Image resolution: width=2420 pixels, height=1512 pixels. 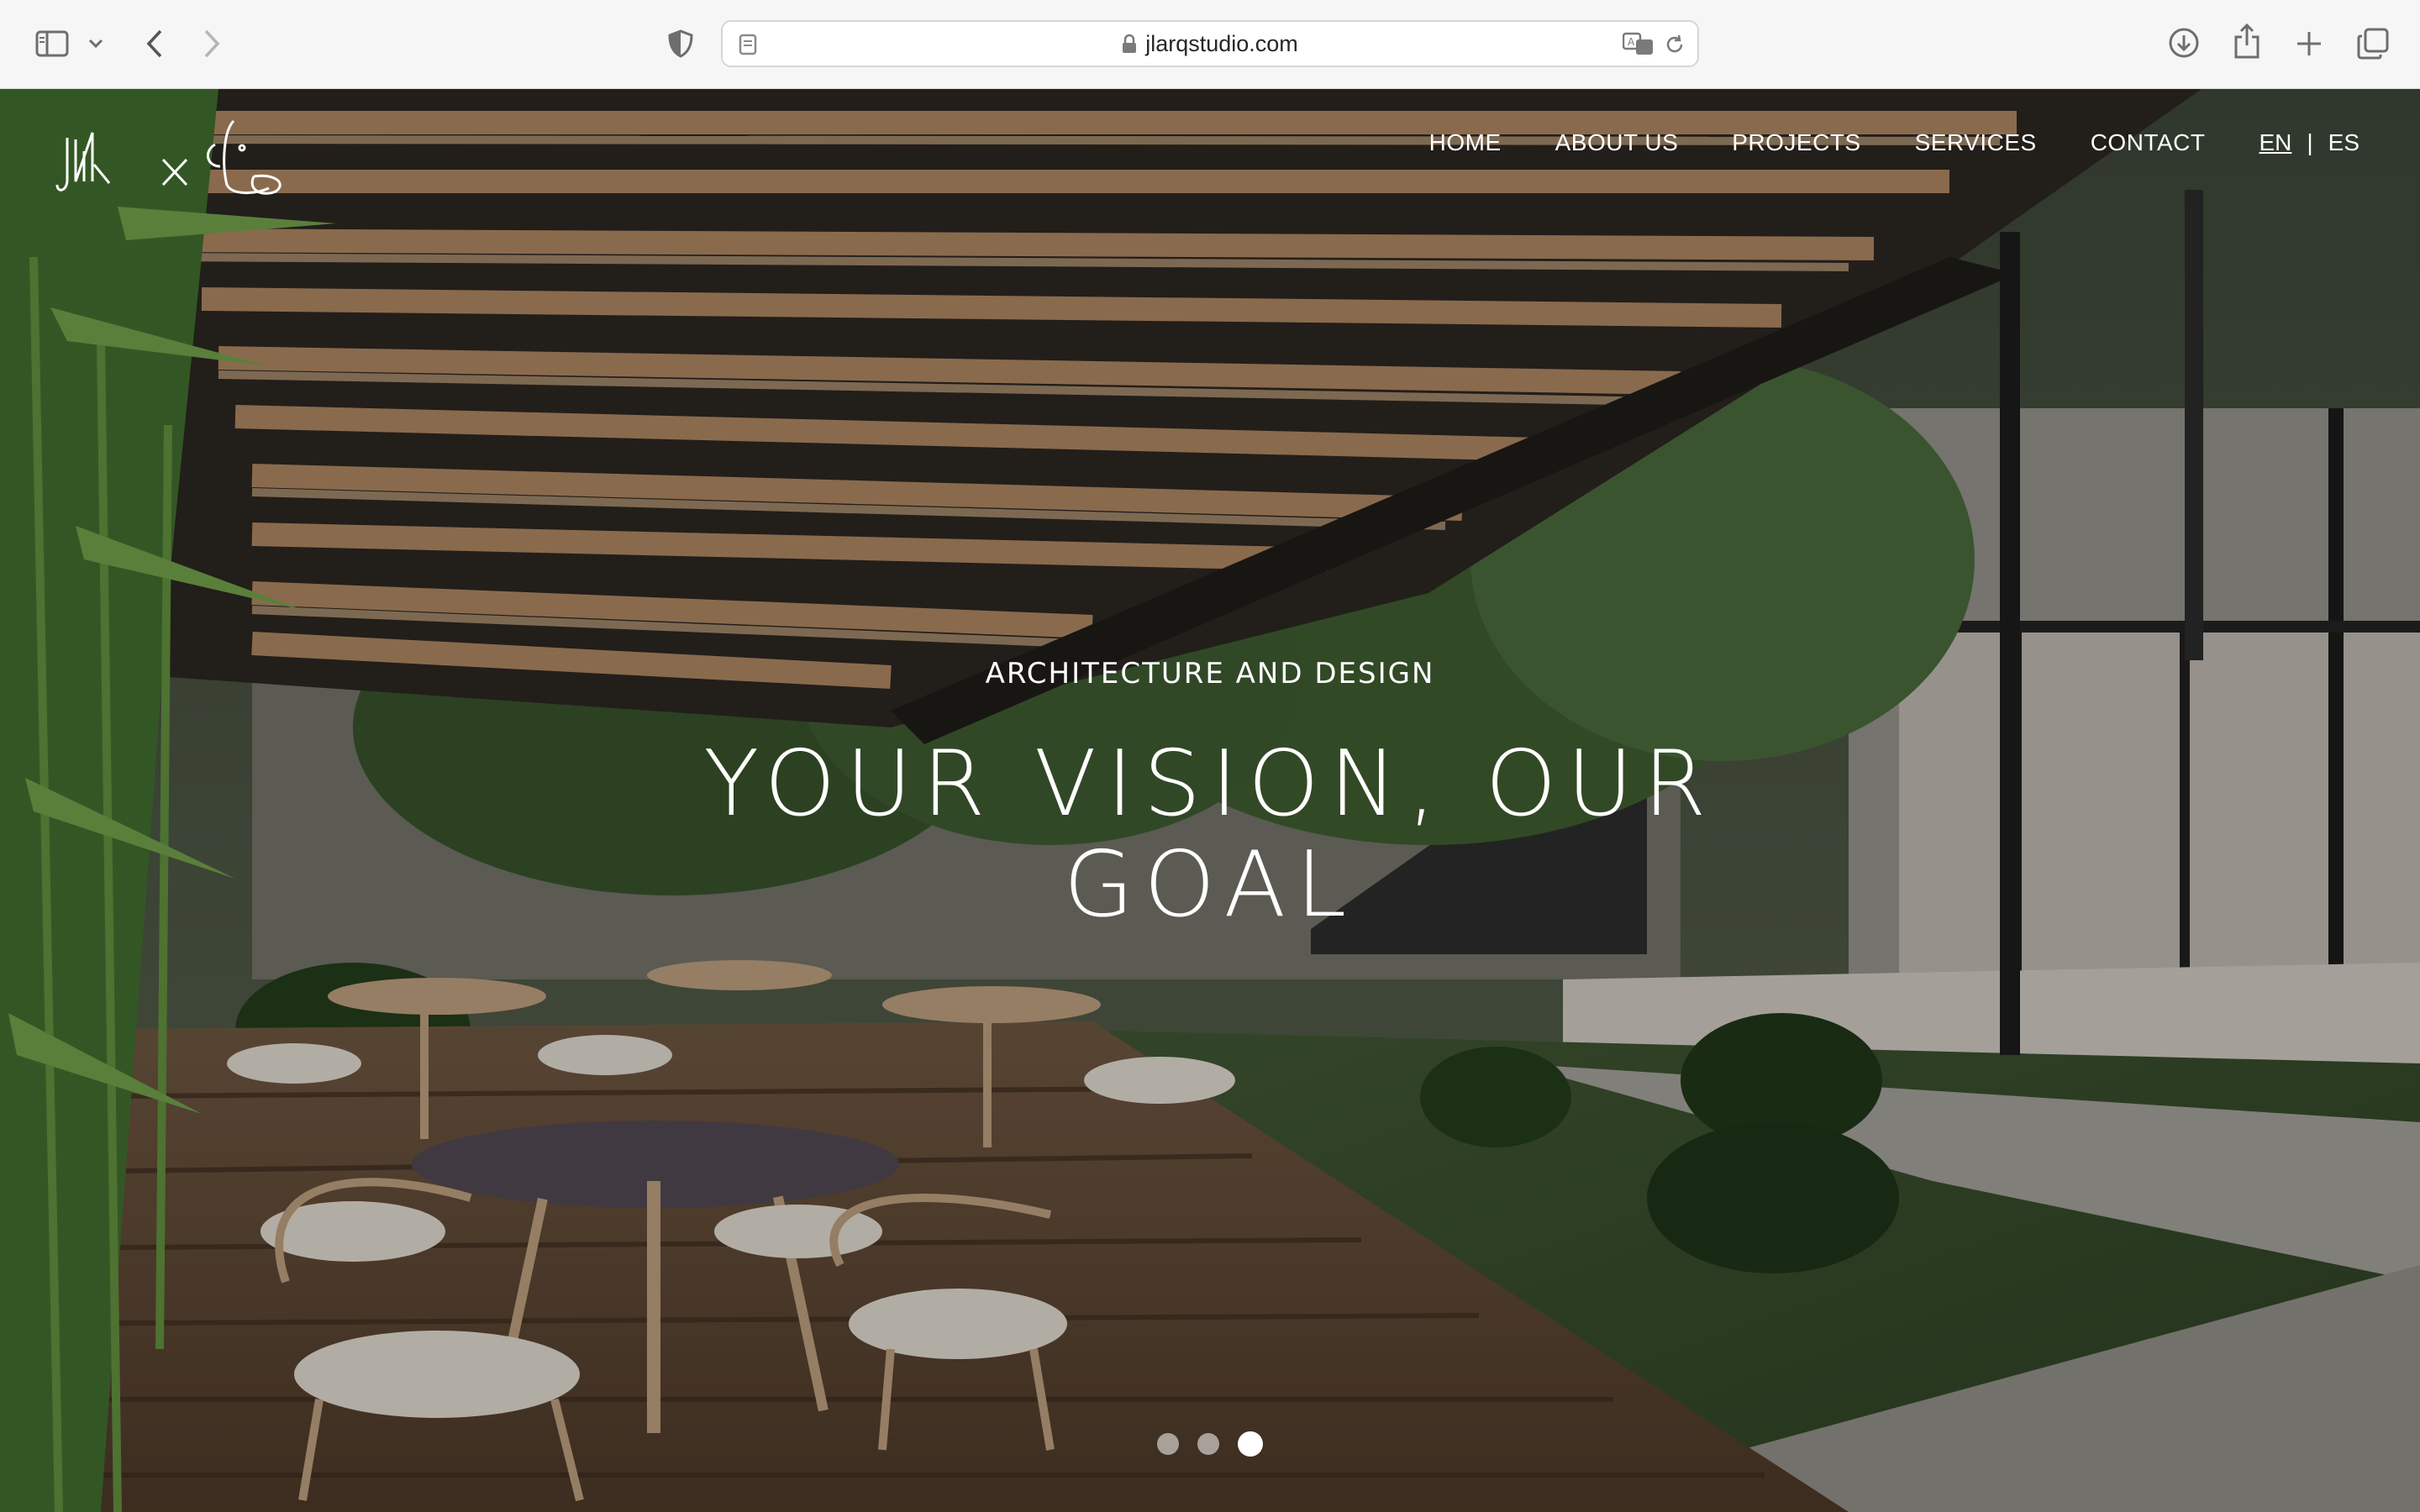 What do you see at coordinates (1796, 142) in the screenshot?
I see `nav-projects: PROJECTS` at bounding box center [1796, 142].